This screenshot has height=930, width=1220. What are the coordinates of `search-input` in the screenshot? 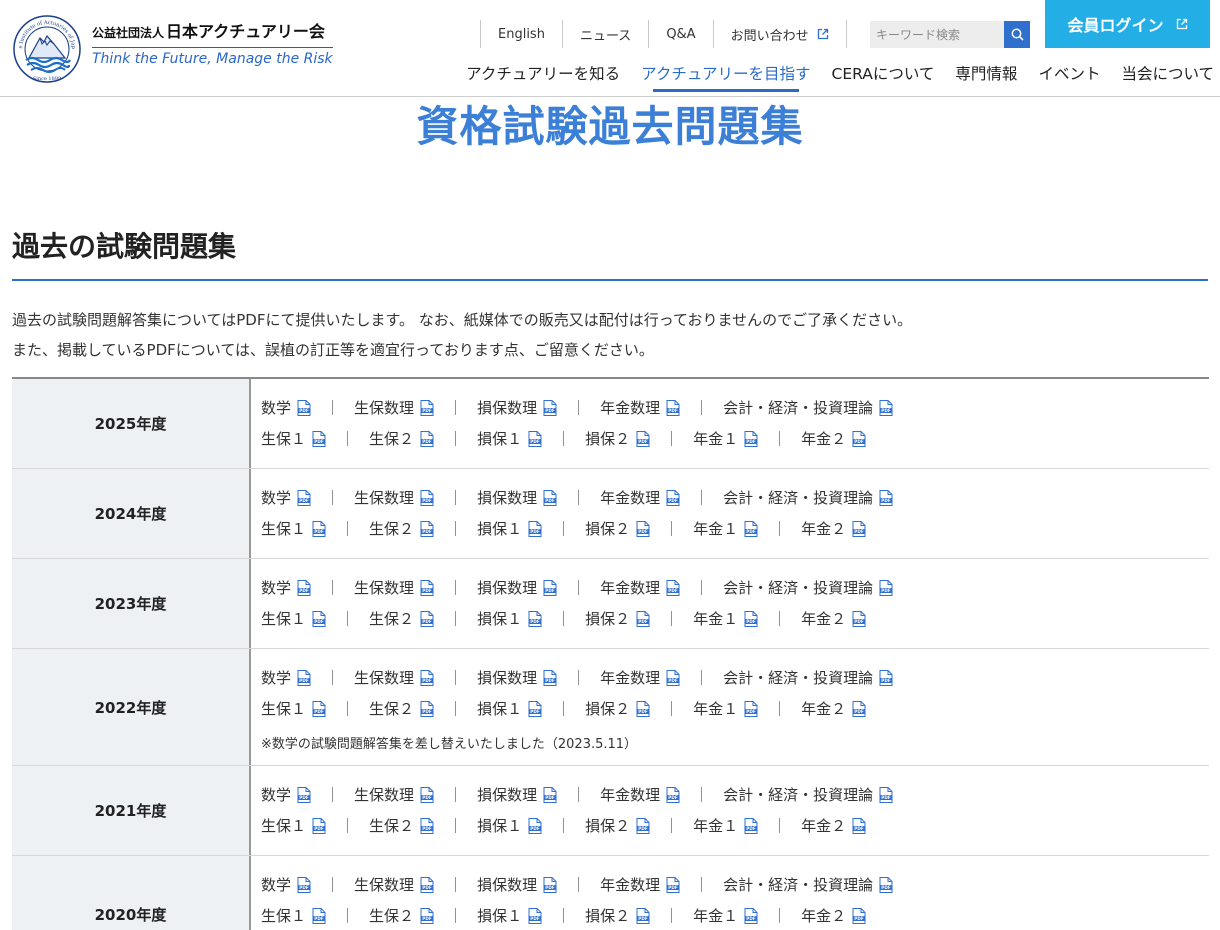 It's located at (937, 34).